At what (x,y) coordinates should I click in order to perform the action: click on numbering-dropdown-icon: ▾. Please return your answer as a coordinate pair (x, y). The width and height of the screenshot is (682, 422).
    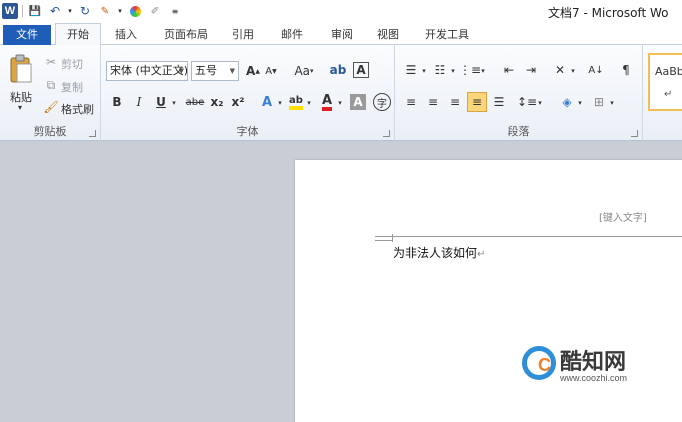
    Looking at the image, I should click on (453, 71).